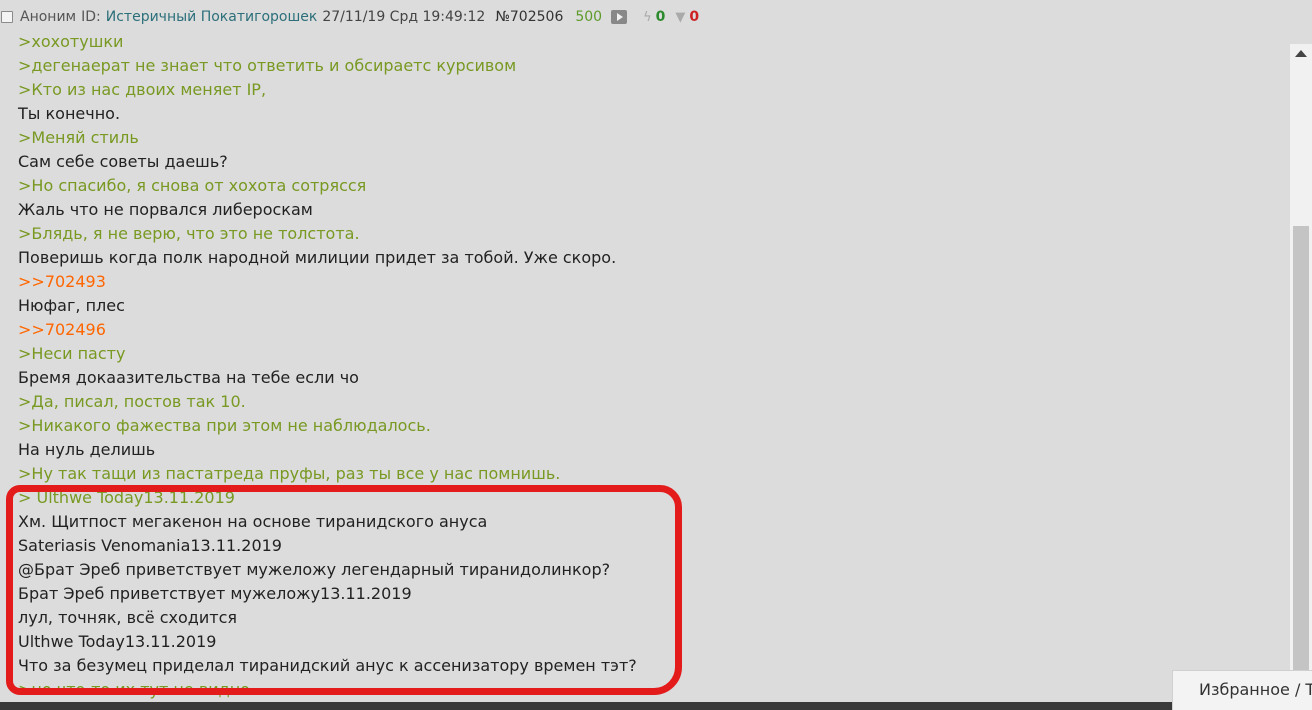 The image size is (1312, 710). What do you see at coordinates (188, 377) in the screenshot?
I see `text-line: Бремя докаазительства на тебе если чо` at bounding box center [188, 377].